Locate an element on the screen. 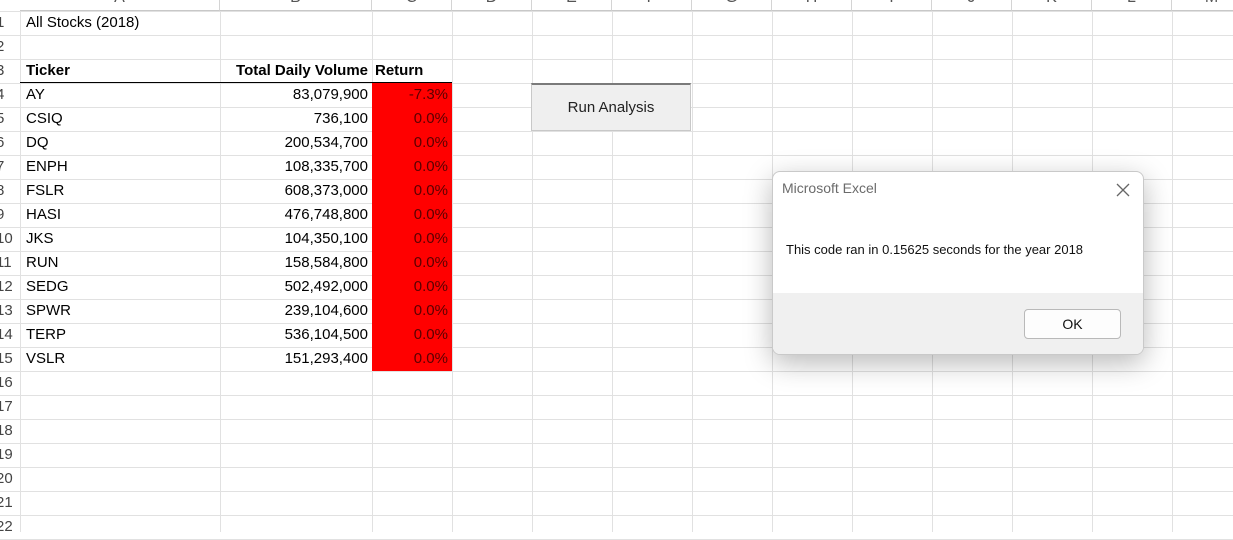 This screenshot has height=540, width=1233. close-icon is located at coordinates (1123, 190).